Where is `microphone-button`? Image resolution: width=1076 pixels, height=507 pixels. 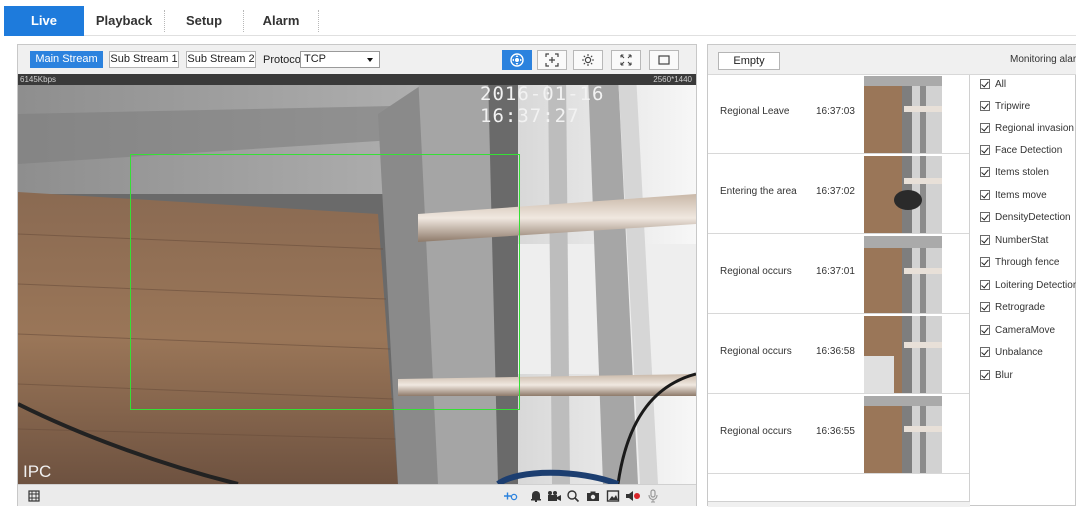 microphone-button is located at coordinates (653, 496).